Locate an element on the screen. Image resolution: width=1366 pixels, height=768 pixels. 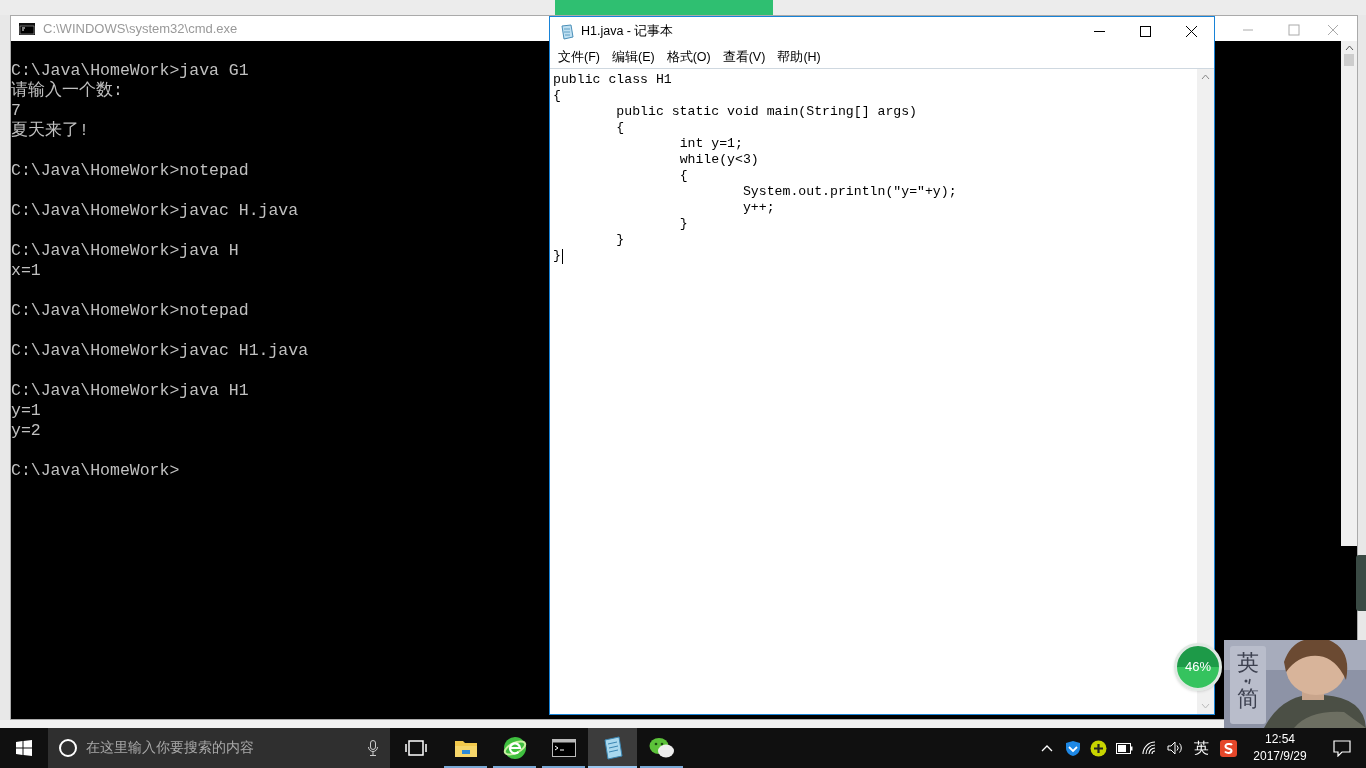
scrollbar is located at coordinates (1349, 293).